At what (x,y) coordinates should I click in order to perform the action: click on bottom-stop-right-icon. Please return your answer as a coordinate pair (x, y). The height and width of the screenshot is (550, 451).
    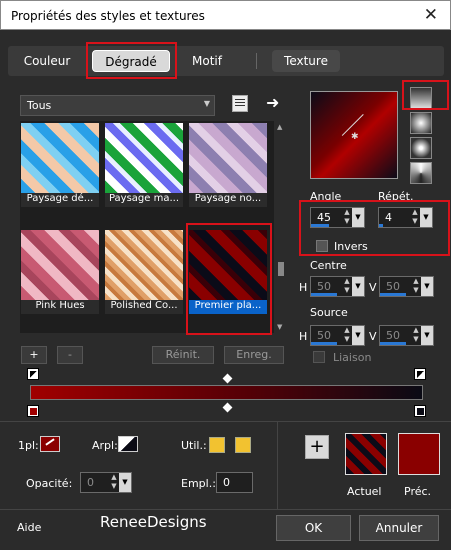
    Looking at the image, I should click on (420, 411).